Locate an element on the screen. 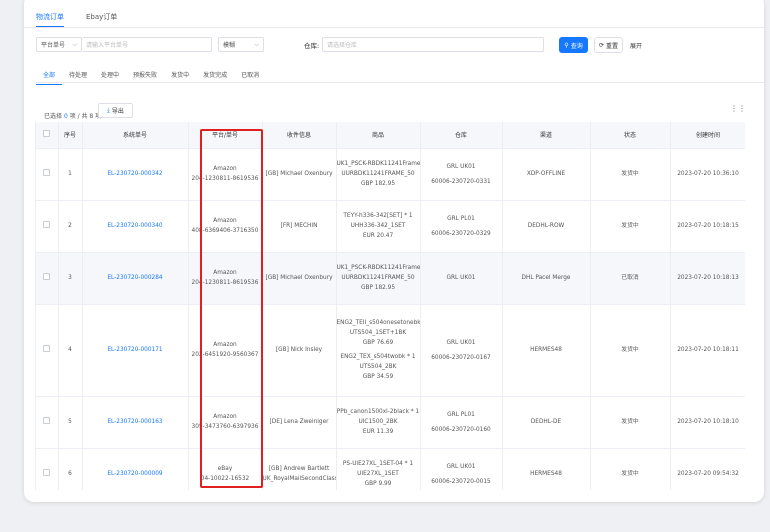  select-cell is located at coordinates (47, 174).